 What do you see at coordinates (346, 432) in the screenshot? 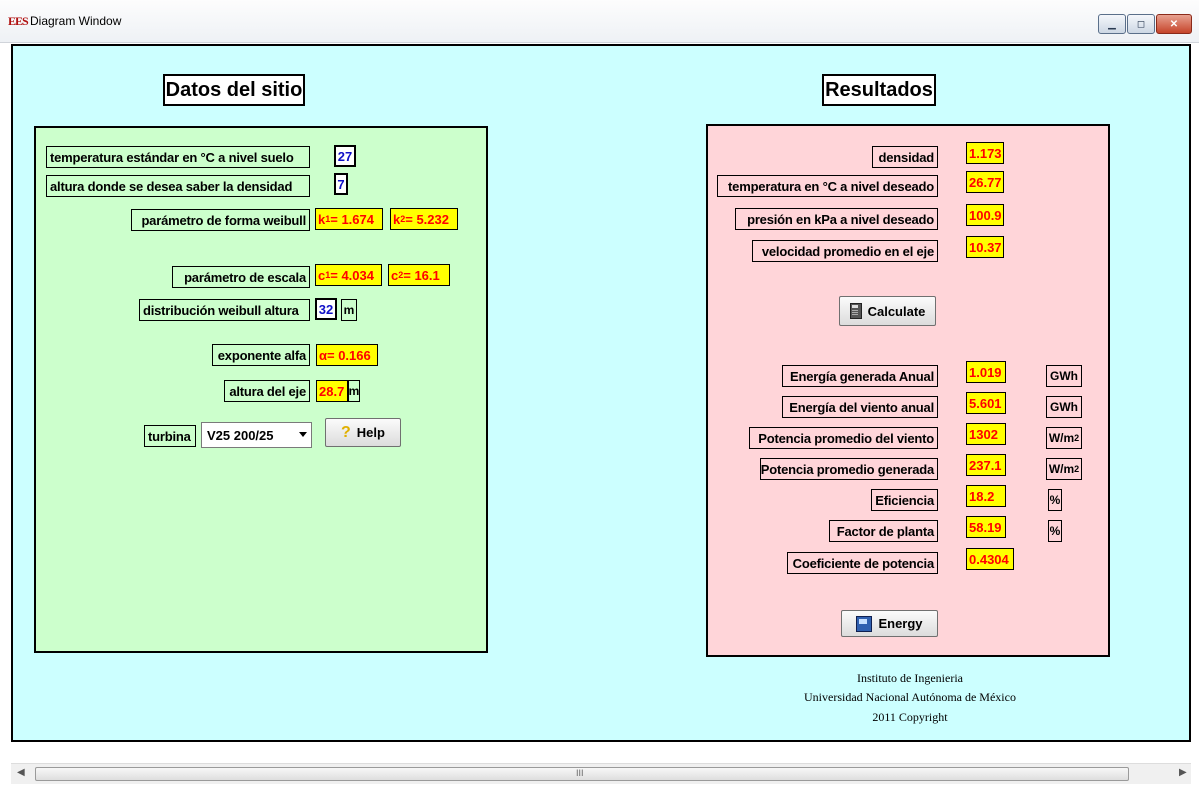
I see `help-icon: ?` at bounding box center [346, 432].